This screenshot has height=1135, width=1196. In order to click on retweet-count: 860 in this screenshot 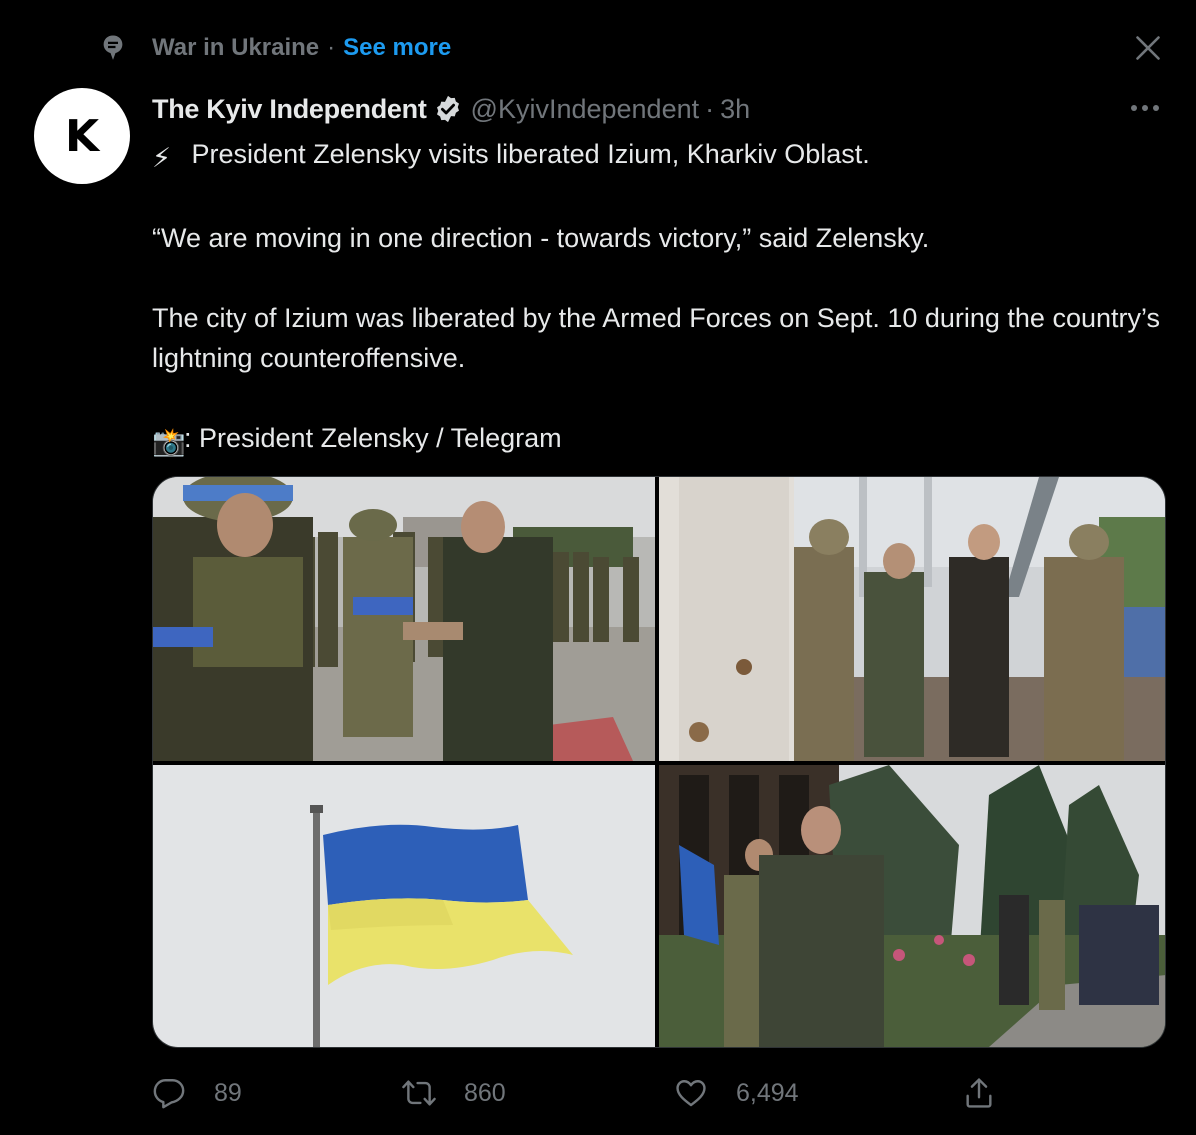, I will do `click(485, 1092)`.